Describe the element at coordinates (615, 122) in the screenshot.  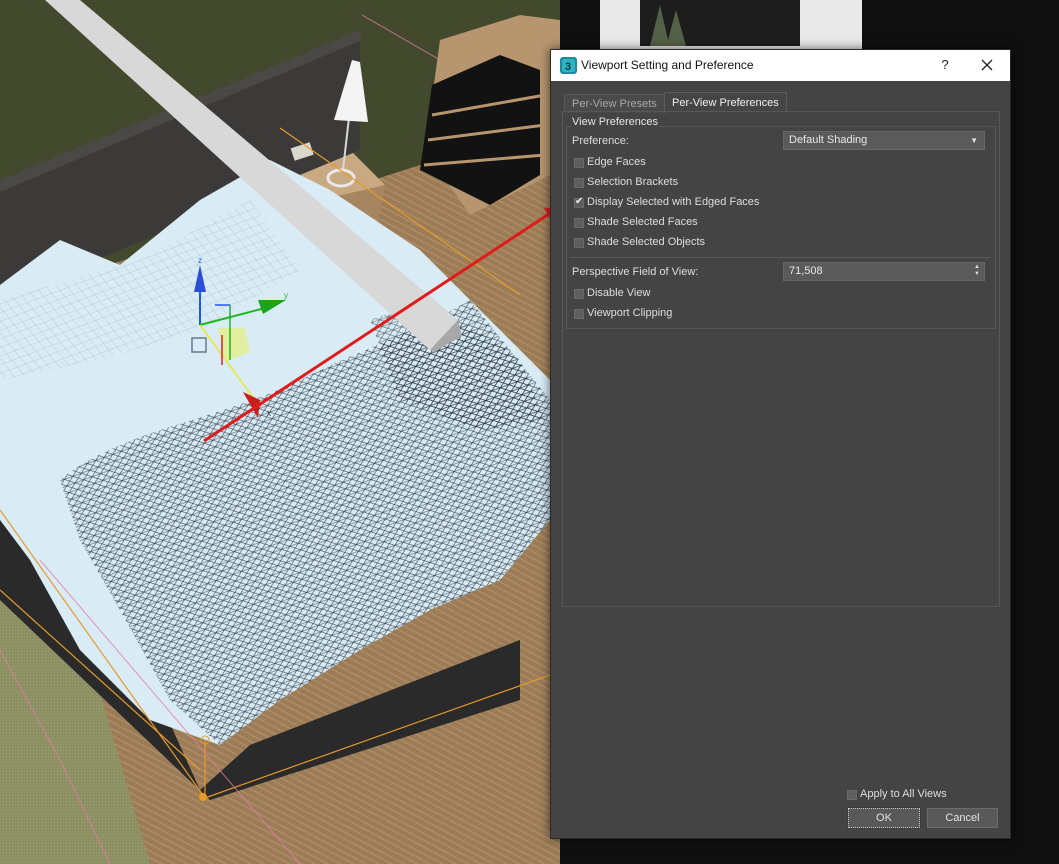
I see `group-title: View Preferences` at that location.